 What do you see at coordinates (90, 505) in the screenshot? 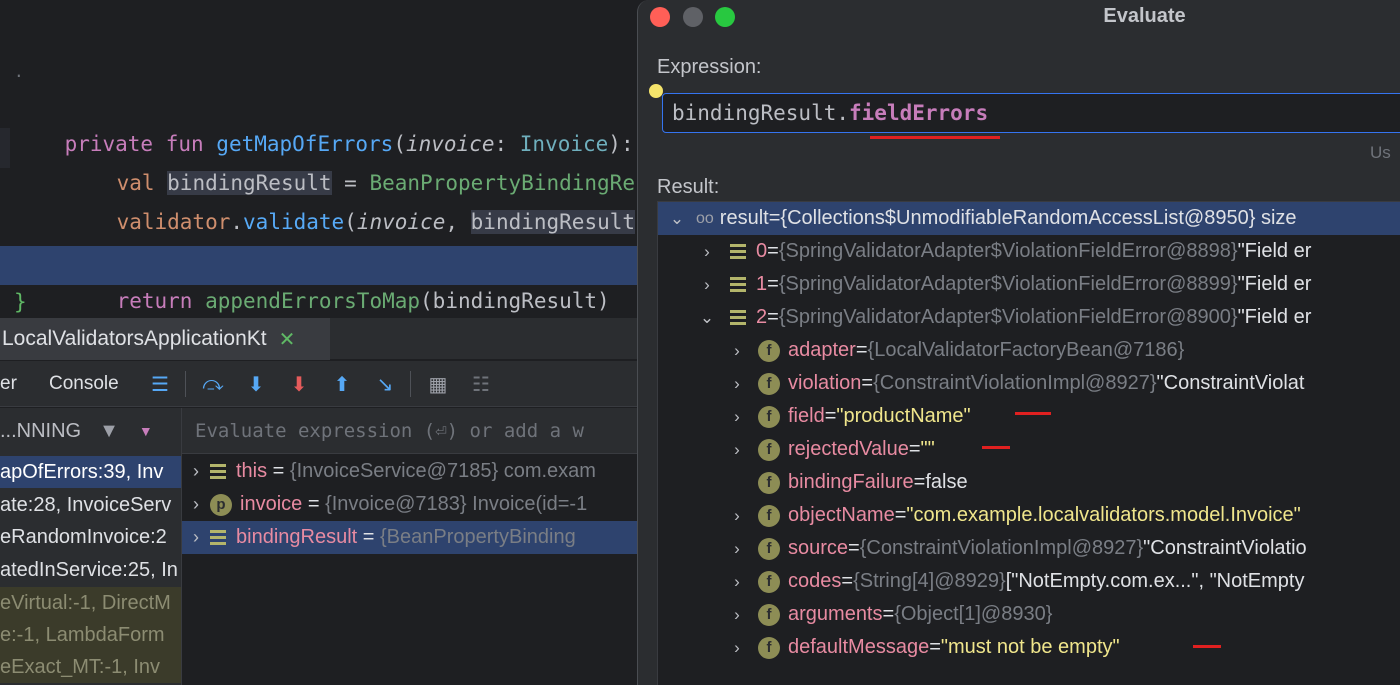
I see `frame-item: ate:28, InvoiceServ` at bounding box center [90, 505].